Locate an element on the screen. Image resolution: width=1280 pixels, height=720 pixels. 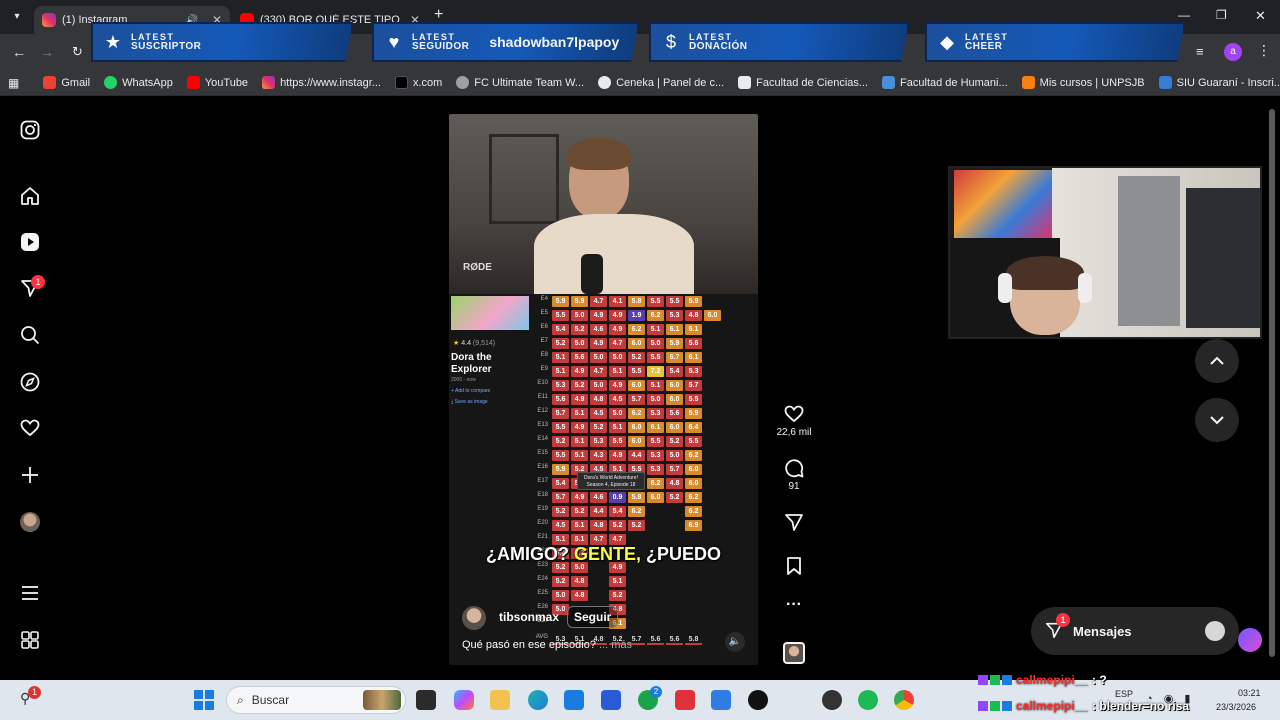
next-reel-button is located at coordinates (1217, 420).